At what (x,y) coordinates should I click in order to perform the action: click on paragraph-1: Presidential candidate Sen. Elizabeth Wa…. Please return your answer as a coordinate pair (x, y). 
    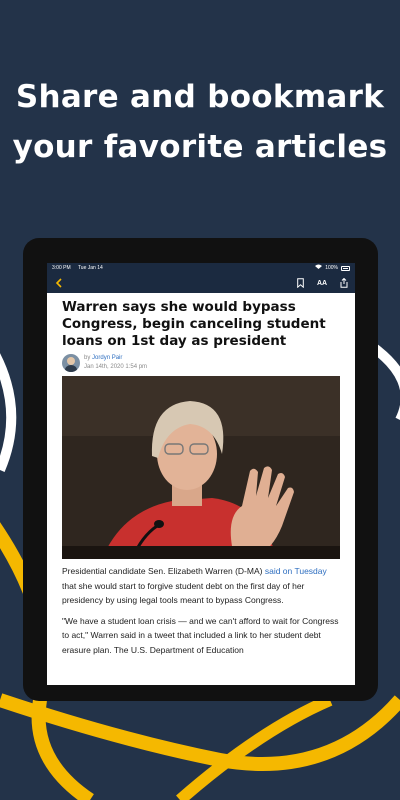
    Looking at the image, I should click on (201, 586).